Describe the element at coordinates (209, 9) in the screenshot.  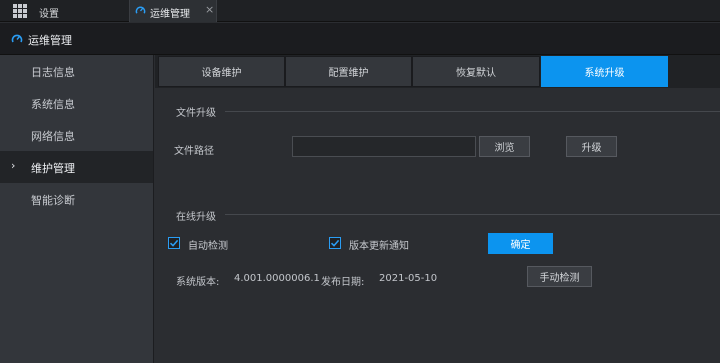
I see `close-icon: ×` at that location.